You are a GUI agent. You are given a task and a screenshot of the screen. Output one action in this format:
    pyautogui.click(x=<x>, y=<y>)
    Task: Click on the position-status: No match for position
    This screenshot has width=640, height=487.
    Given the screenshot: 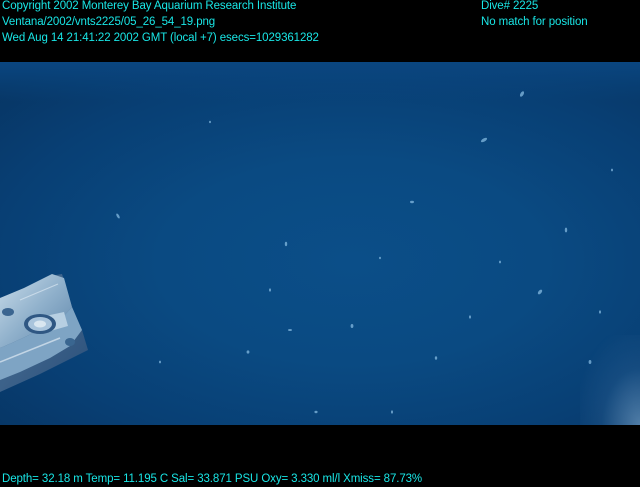 What is the action you would take?
    pyautogui.click(x=534, y=22)
    